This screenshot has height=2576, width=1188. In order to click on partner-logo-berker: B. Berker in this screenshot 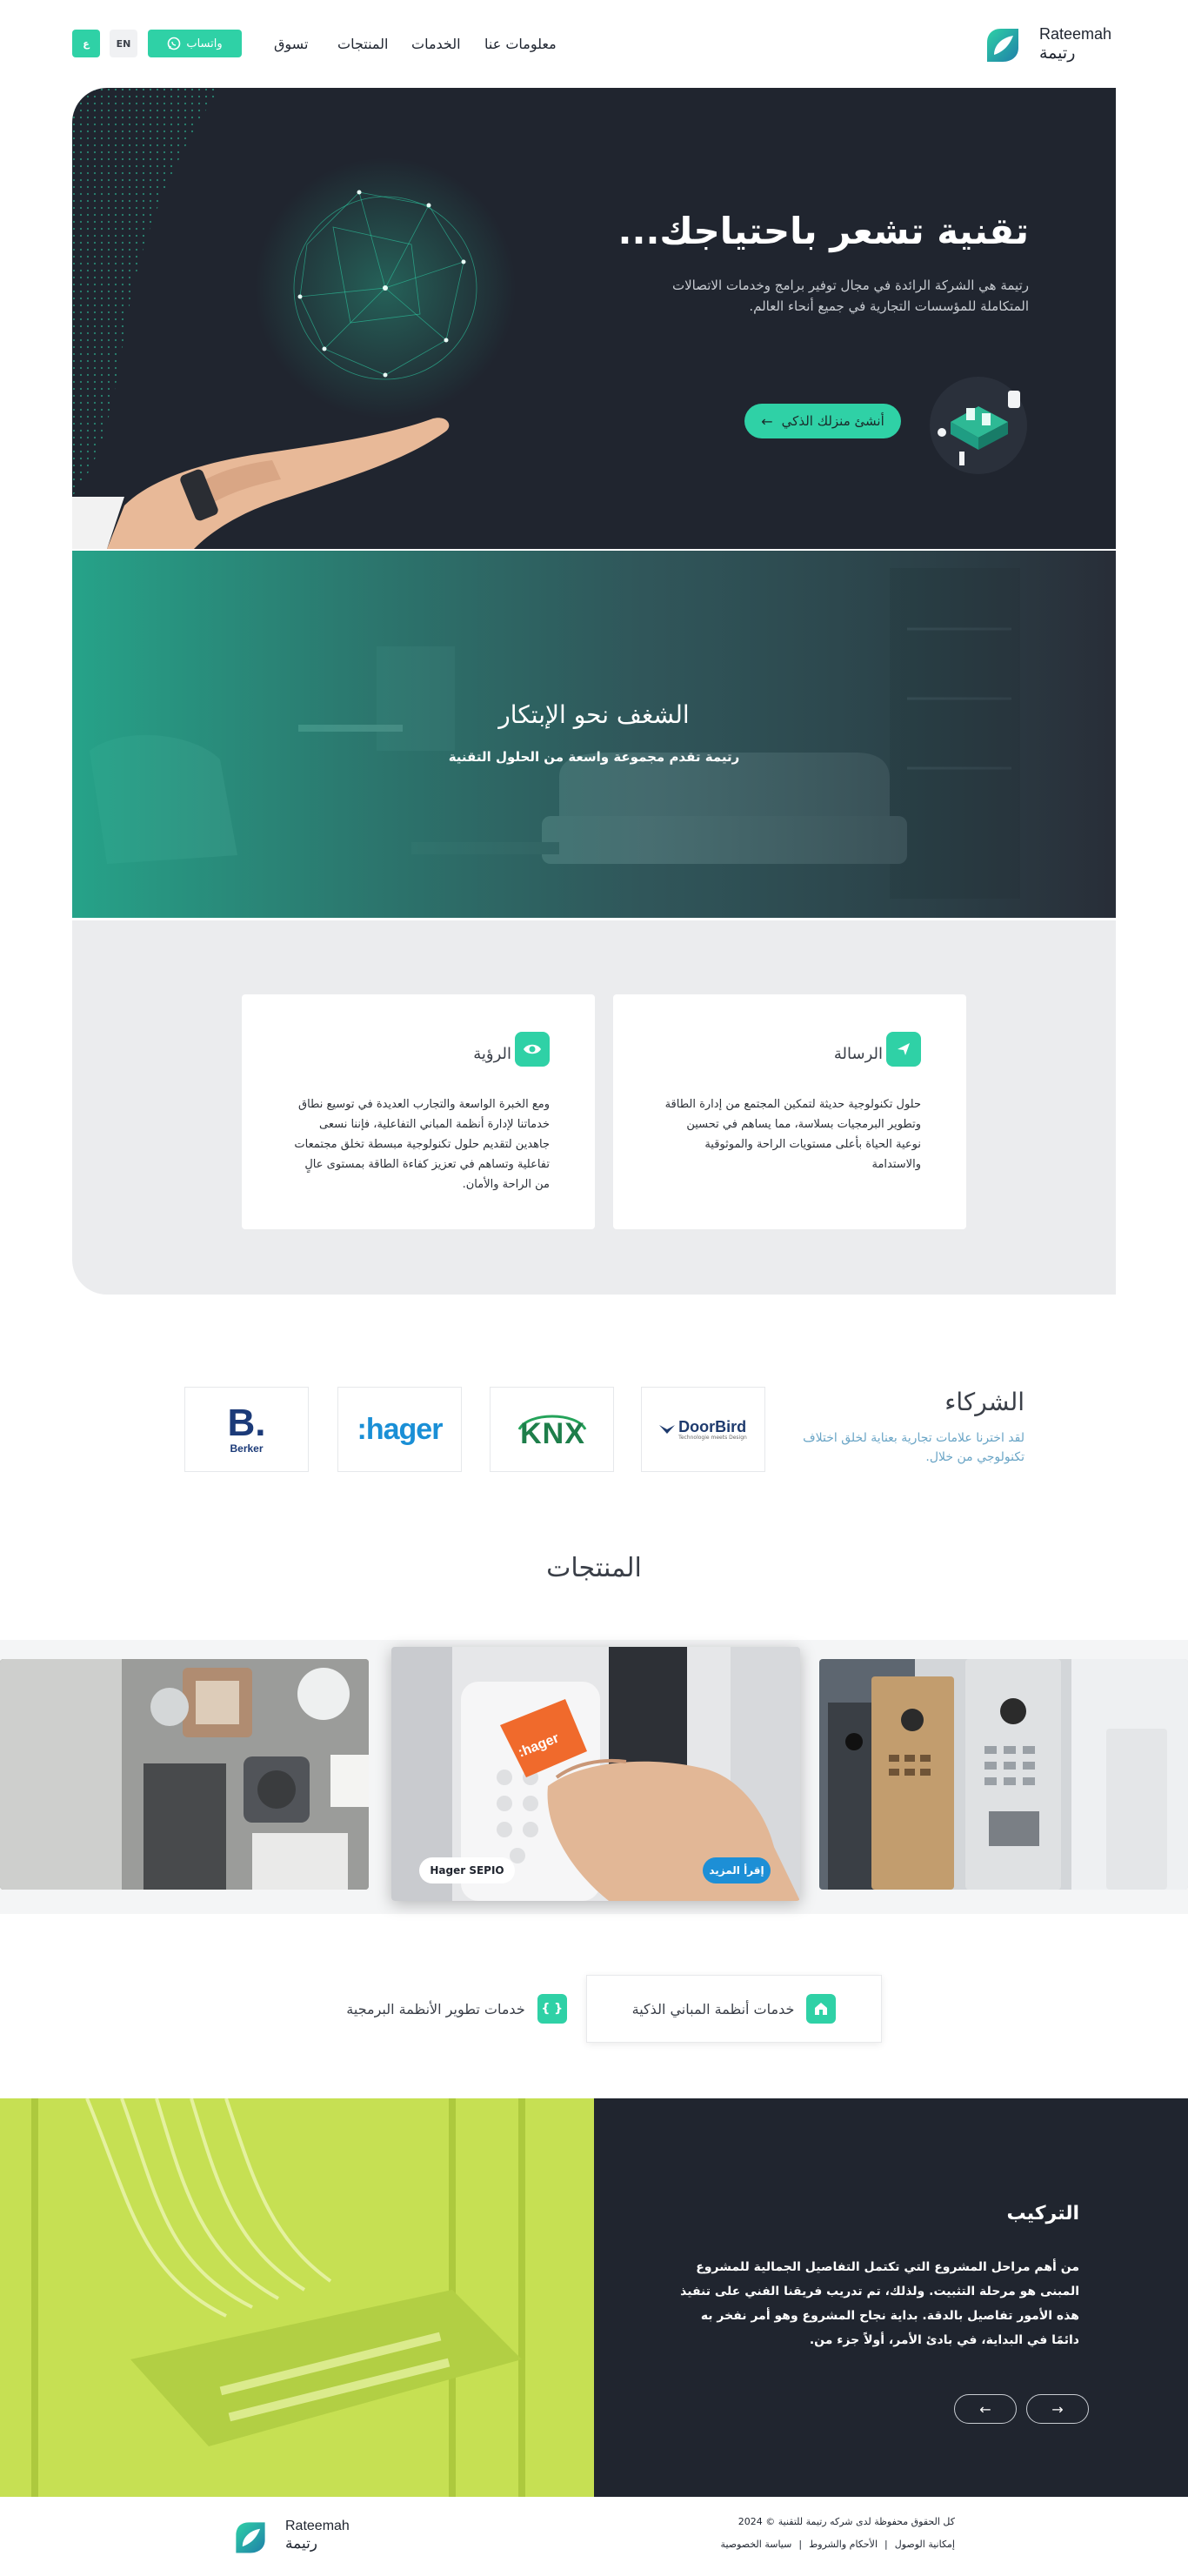, I will do `click(246, 1429)`.